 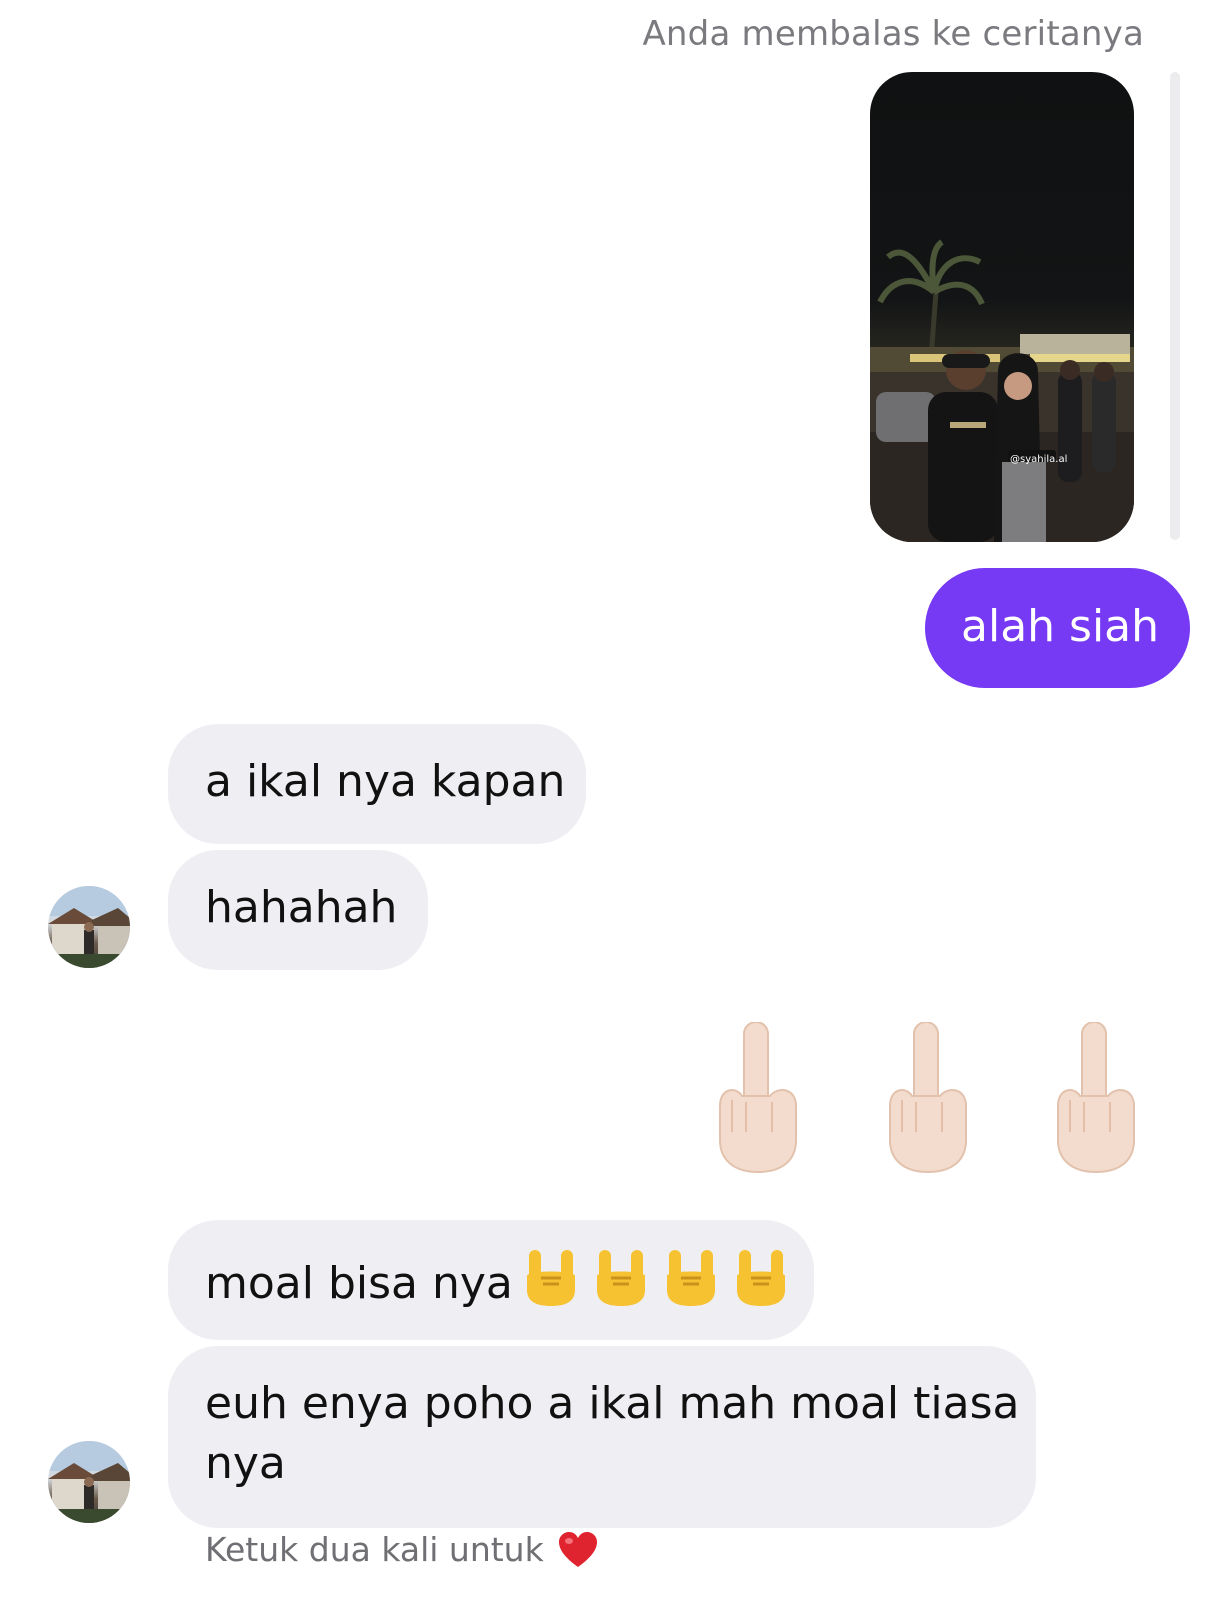 I want to click on story-photo, so click(x=1002, y=390).